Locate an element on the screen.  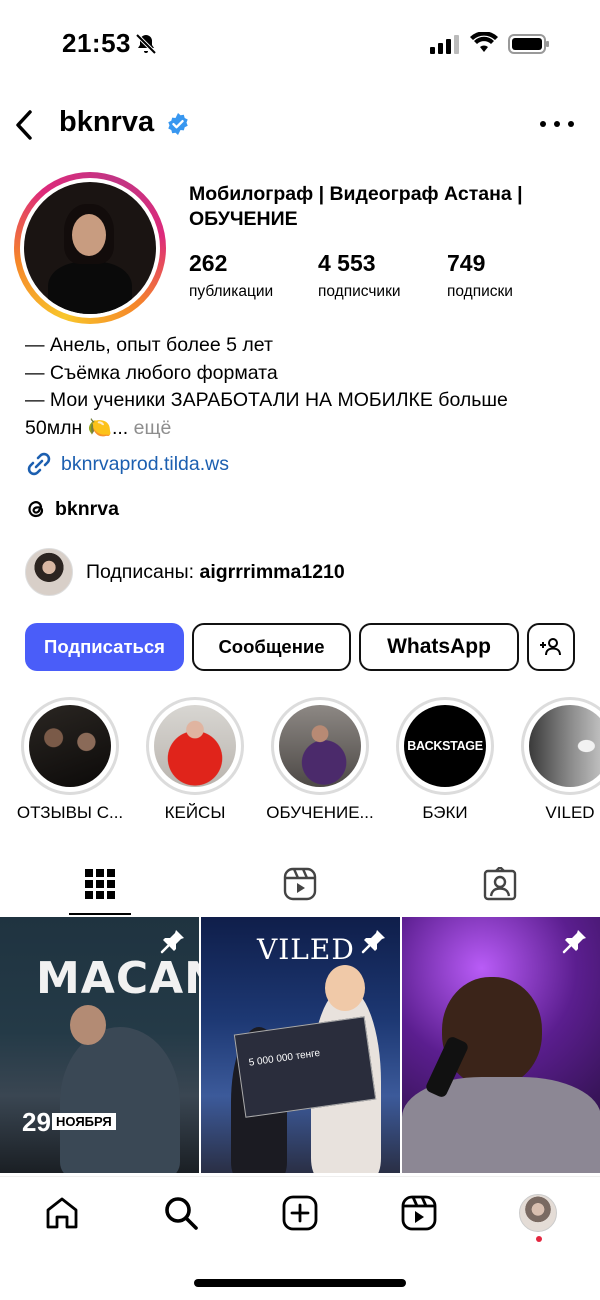
highlight-item: КЕЙСЫ is located at coordinates (195, 760).